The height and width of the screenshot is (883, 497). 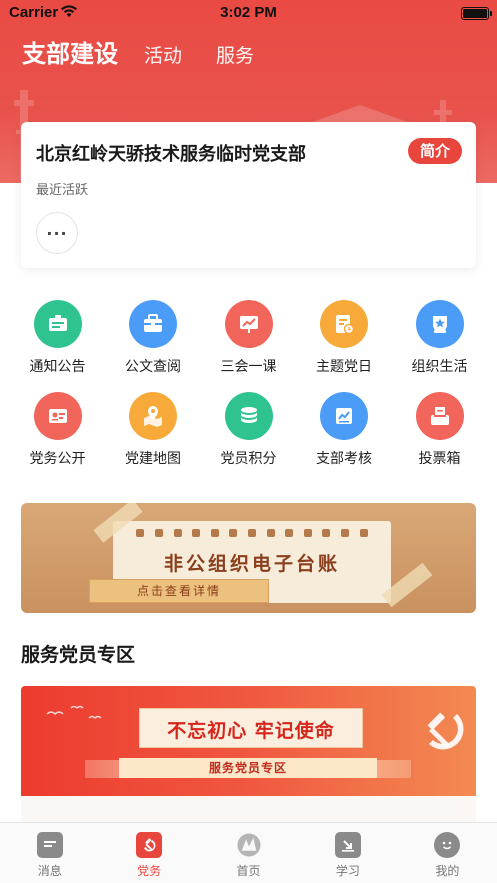 I want to click on grid-item-label: 公文查阅, so click(x=153, y=367).